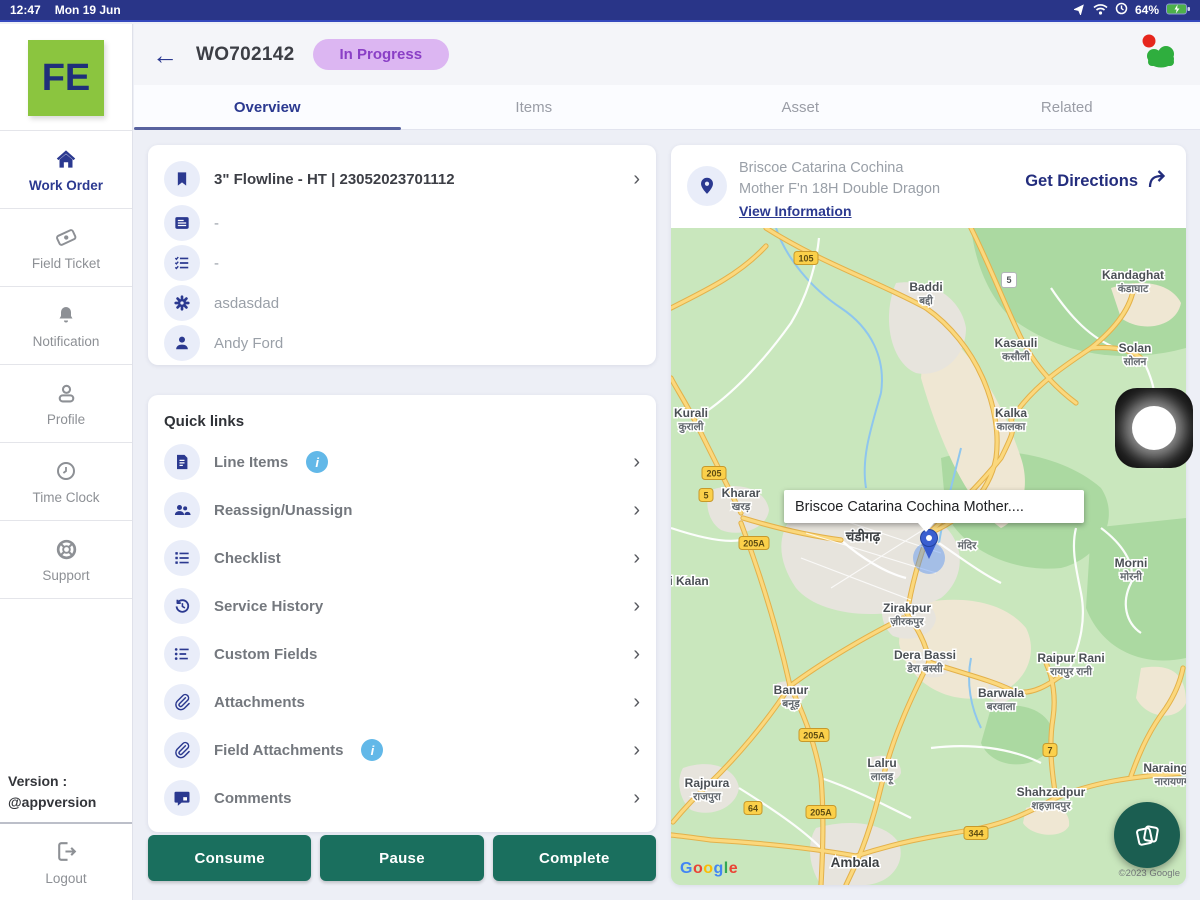  Describe the element at coordinates (182, 462) in the screenshot. I see `document-icon` at that location.